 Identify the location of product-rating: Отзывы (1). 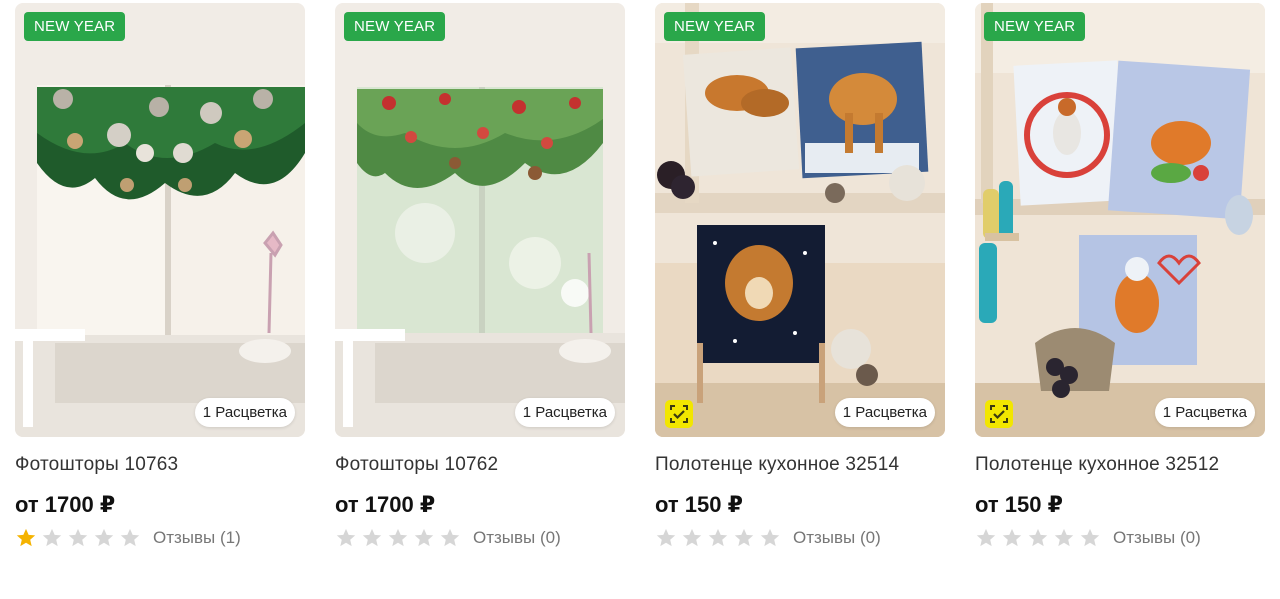
(160, 538).